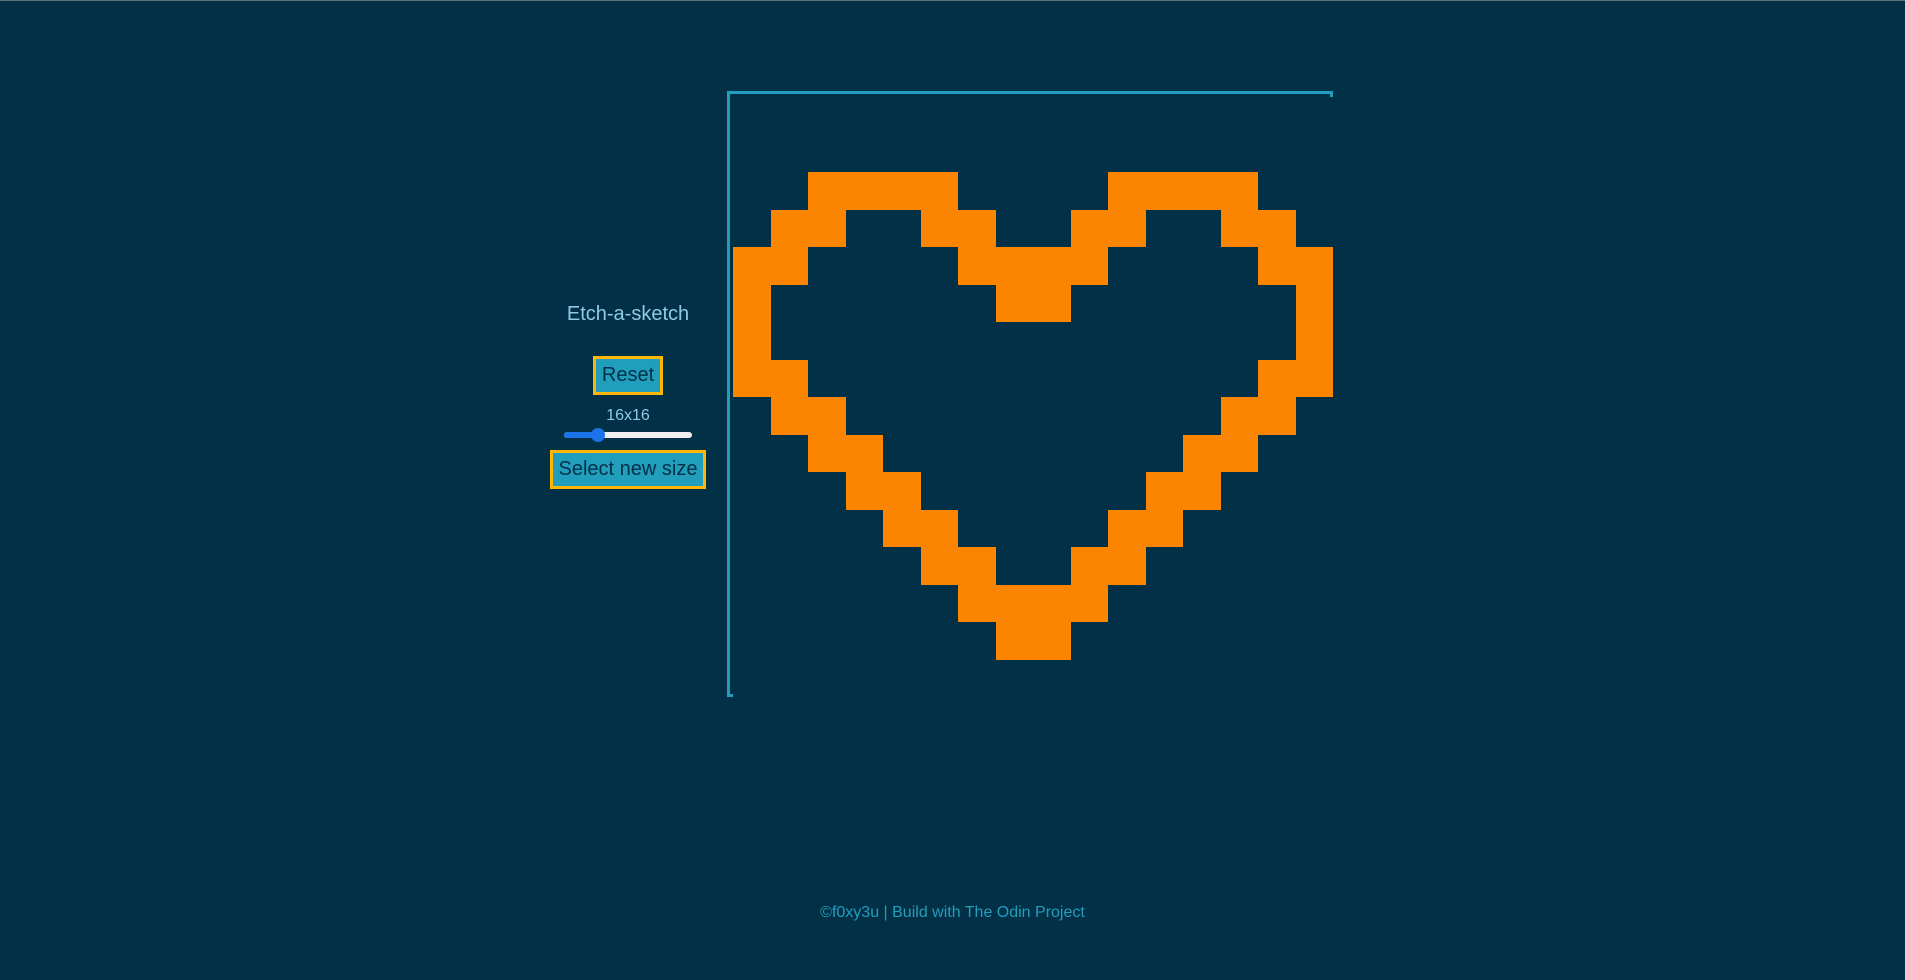  What do you see at coordinates (628, 375) in the screenshot?
I see `reset-button: Reset` at bounding box center [628, 375].